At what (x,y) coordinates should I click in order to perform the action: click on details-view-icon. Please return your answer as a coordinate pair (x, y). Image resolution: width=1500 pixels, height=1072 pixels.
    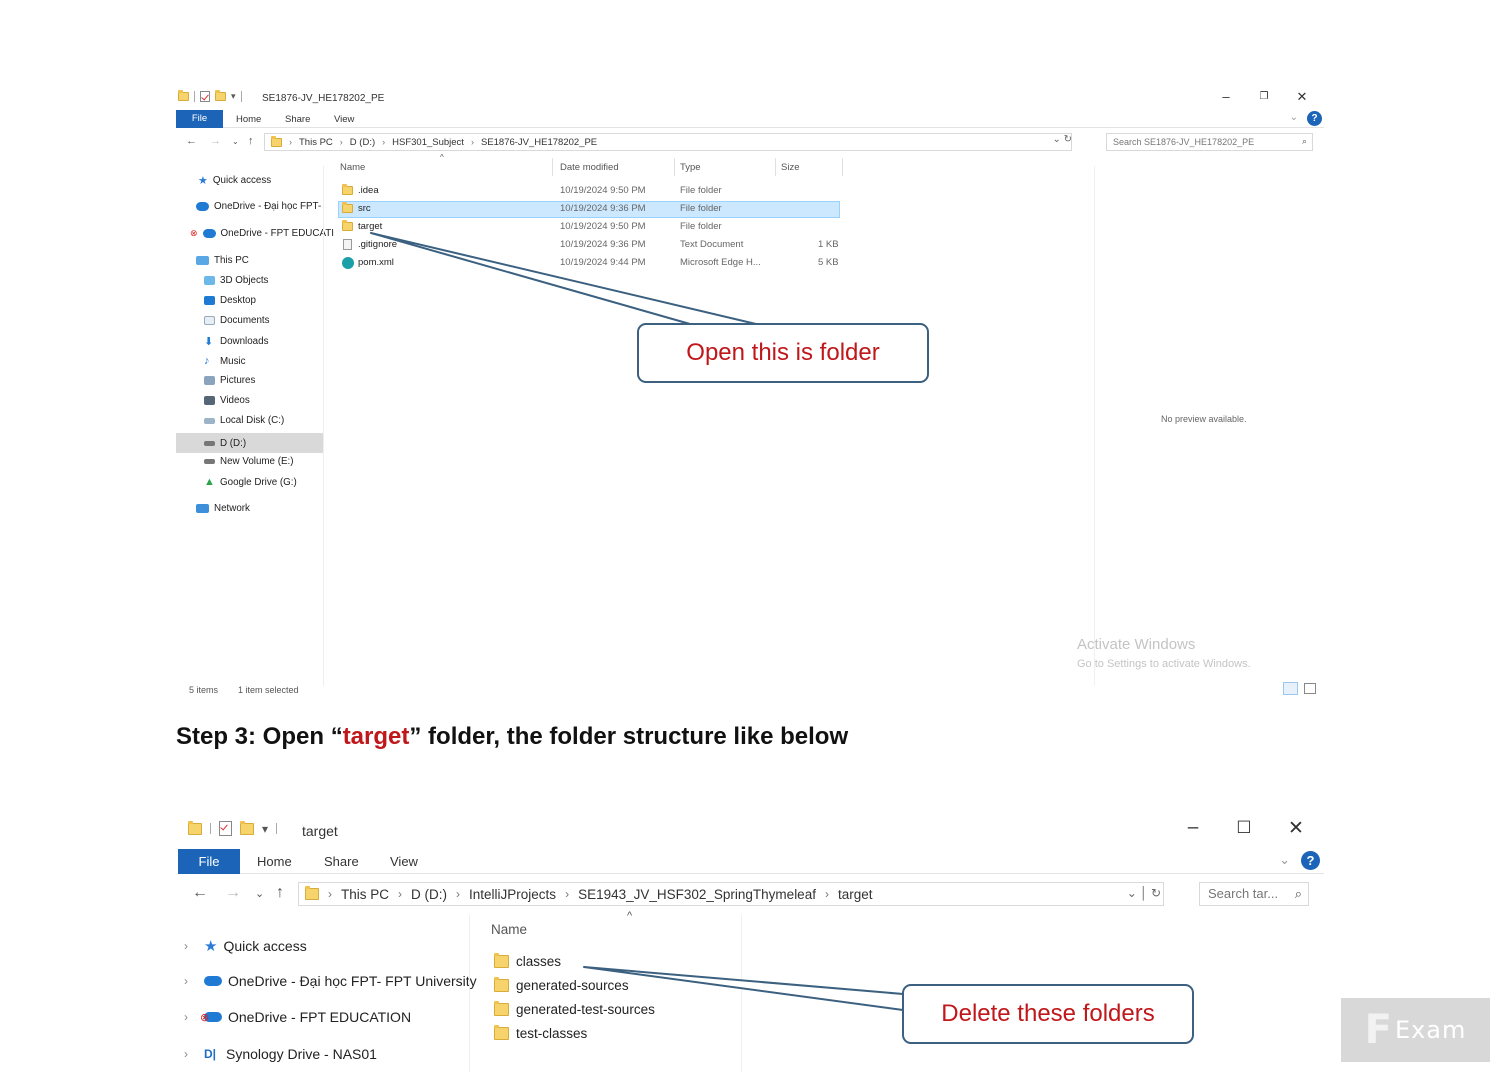
    Looking at the image, I should click on (1290, 688).